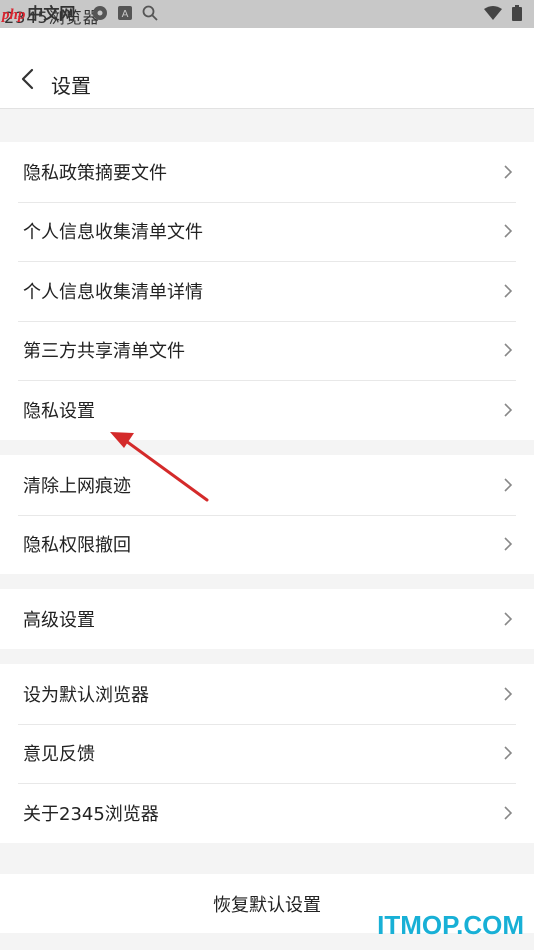 The width and height of the screenshot is (534, 950). I want to click on settings-item-privacy-policy-summary: 隐私政策摘要文件, so click(267, 172).